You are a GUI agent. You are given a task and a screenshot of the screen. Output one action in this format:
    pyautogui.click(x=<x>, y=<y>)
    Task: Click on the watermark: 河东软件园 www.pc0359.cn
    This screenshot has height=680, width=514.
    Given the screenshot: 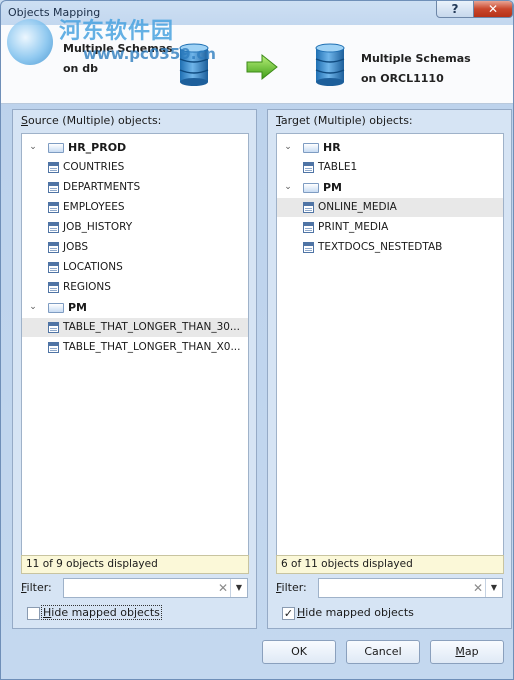 What is the action you would take?
    pyautogui.click(x=111, y=39)
    